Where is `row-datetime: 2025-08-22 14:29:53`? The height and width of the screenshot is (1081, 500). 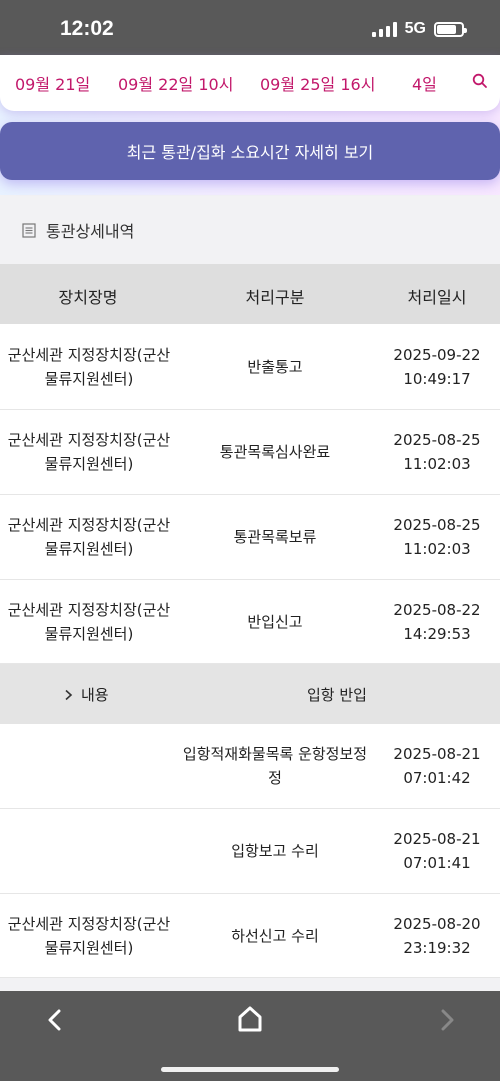
row-datetime: 2025-08-22 14:29:53 is located at coordinates (437, 621).